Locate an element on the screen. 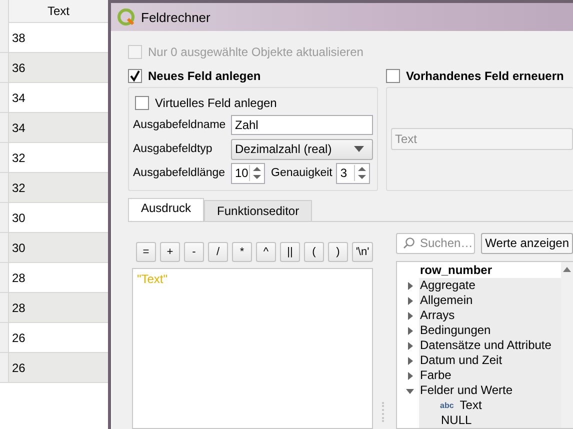 This screenshot has width=573, height=429. tab: Funktionseditor is located at coordinates (258, 210).